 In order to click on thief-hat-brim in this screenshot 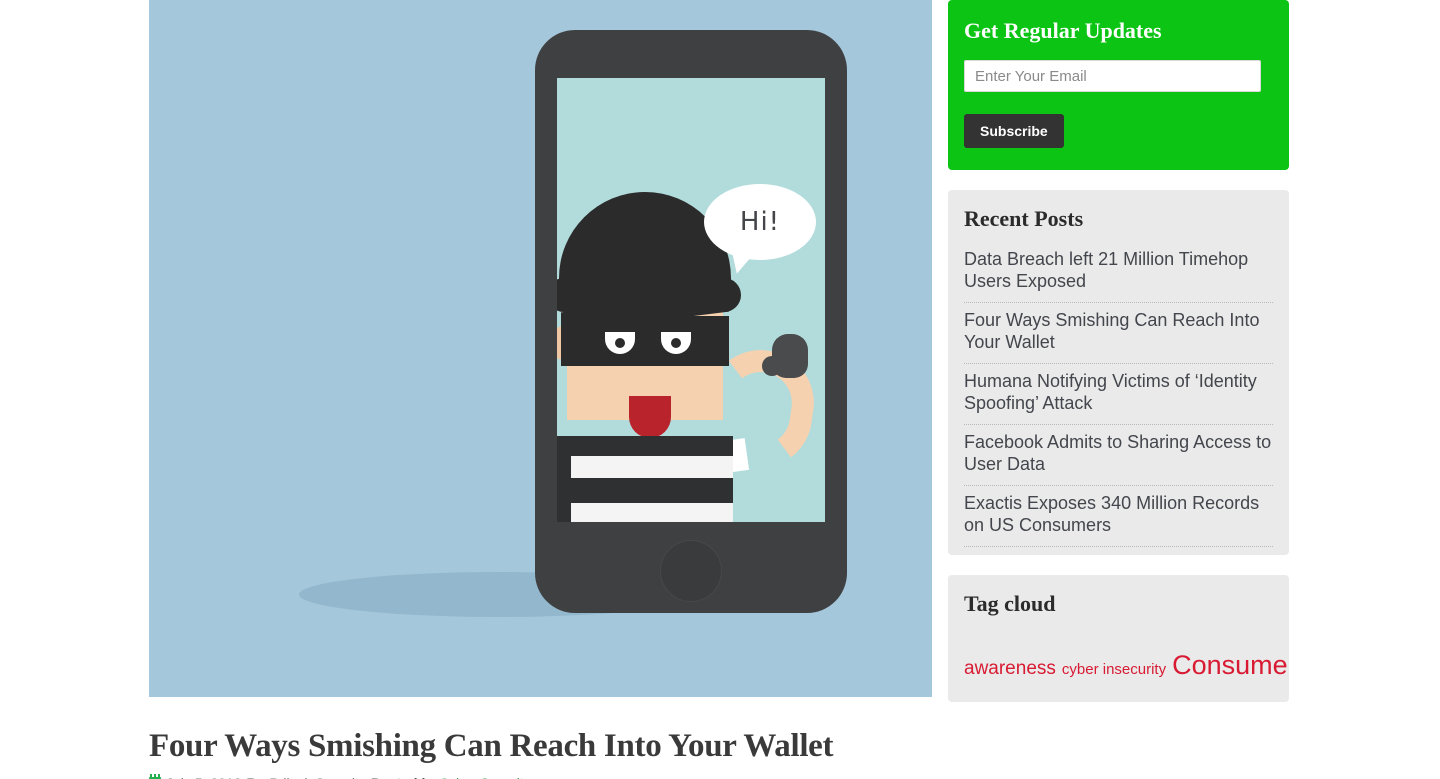, I will do `click(649, 295)`.